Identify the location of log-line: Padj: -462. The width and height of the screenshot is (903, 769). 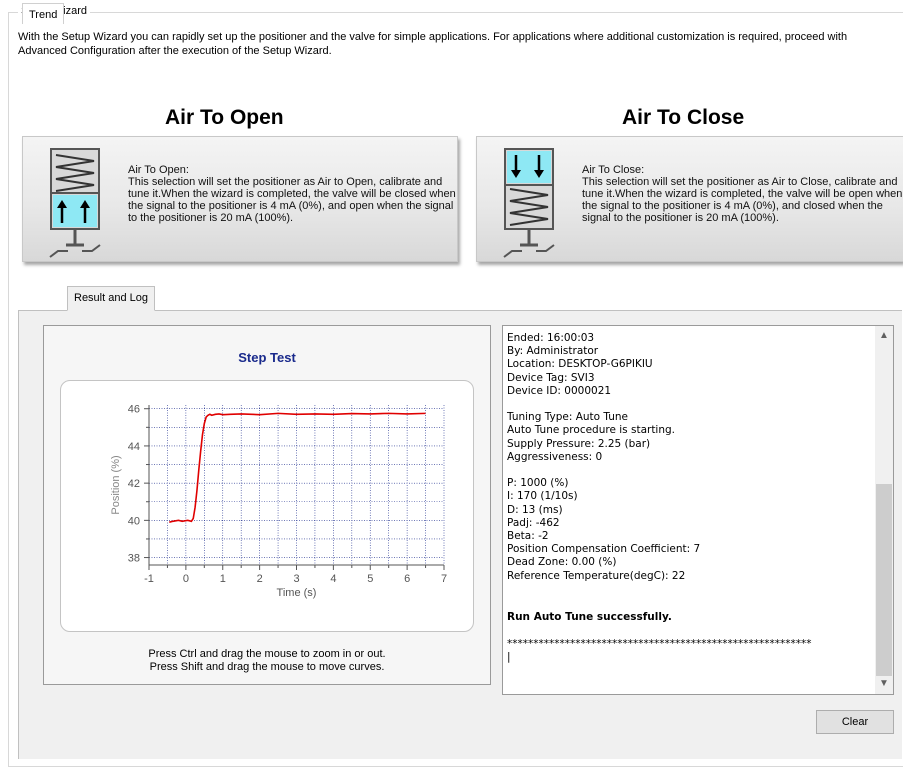
(533, 522).